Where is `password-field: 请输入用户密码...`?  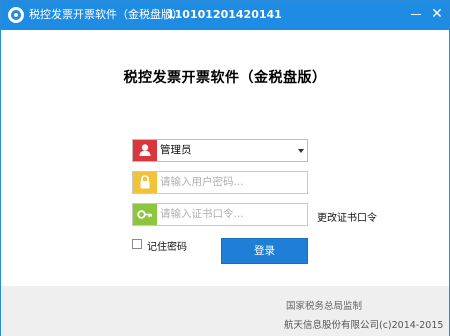
password-field: 请输入用户密码... is located at coordinates (220, 182).